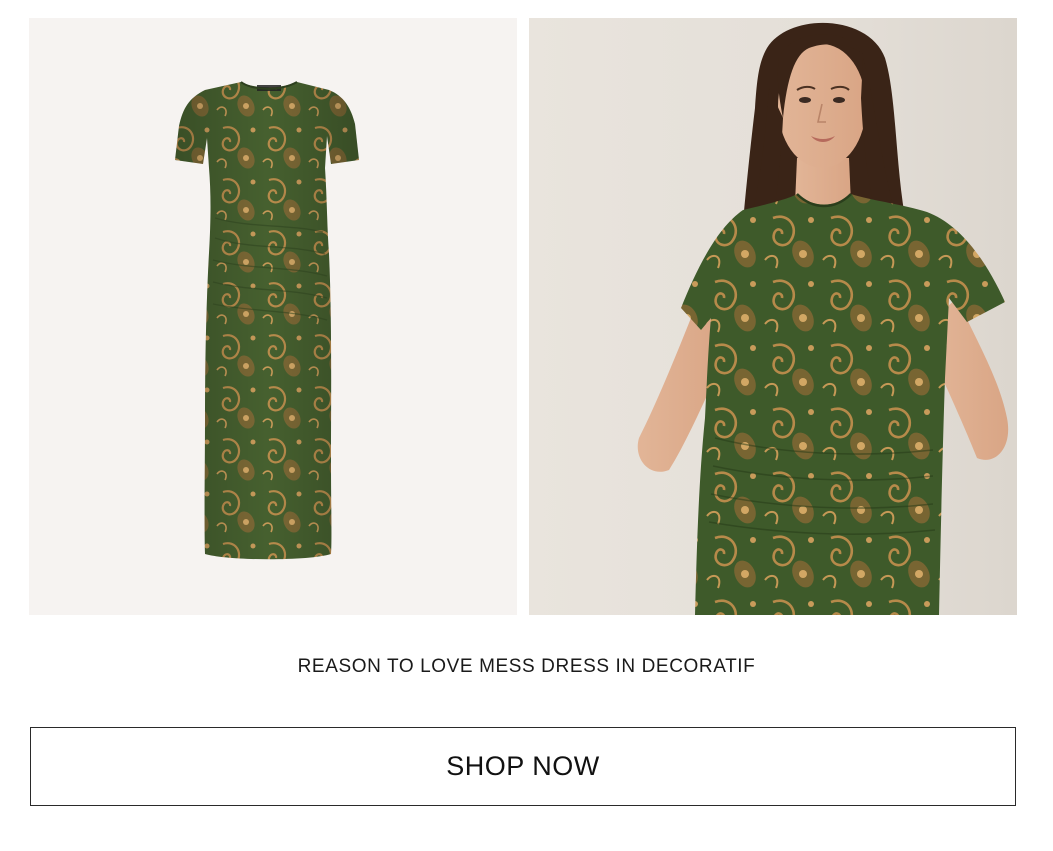  I want to click on caption-prefix: REASON TO LOVE, so click(388, 666).